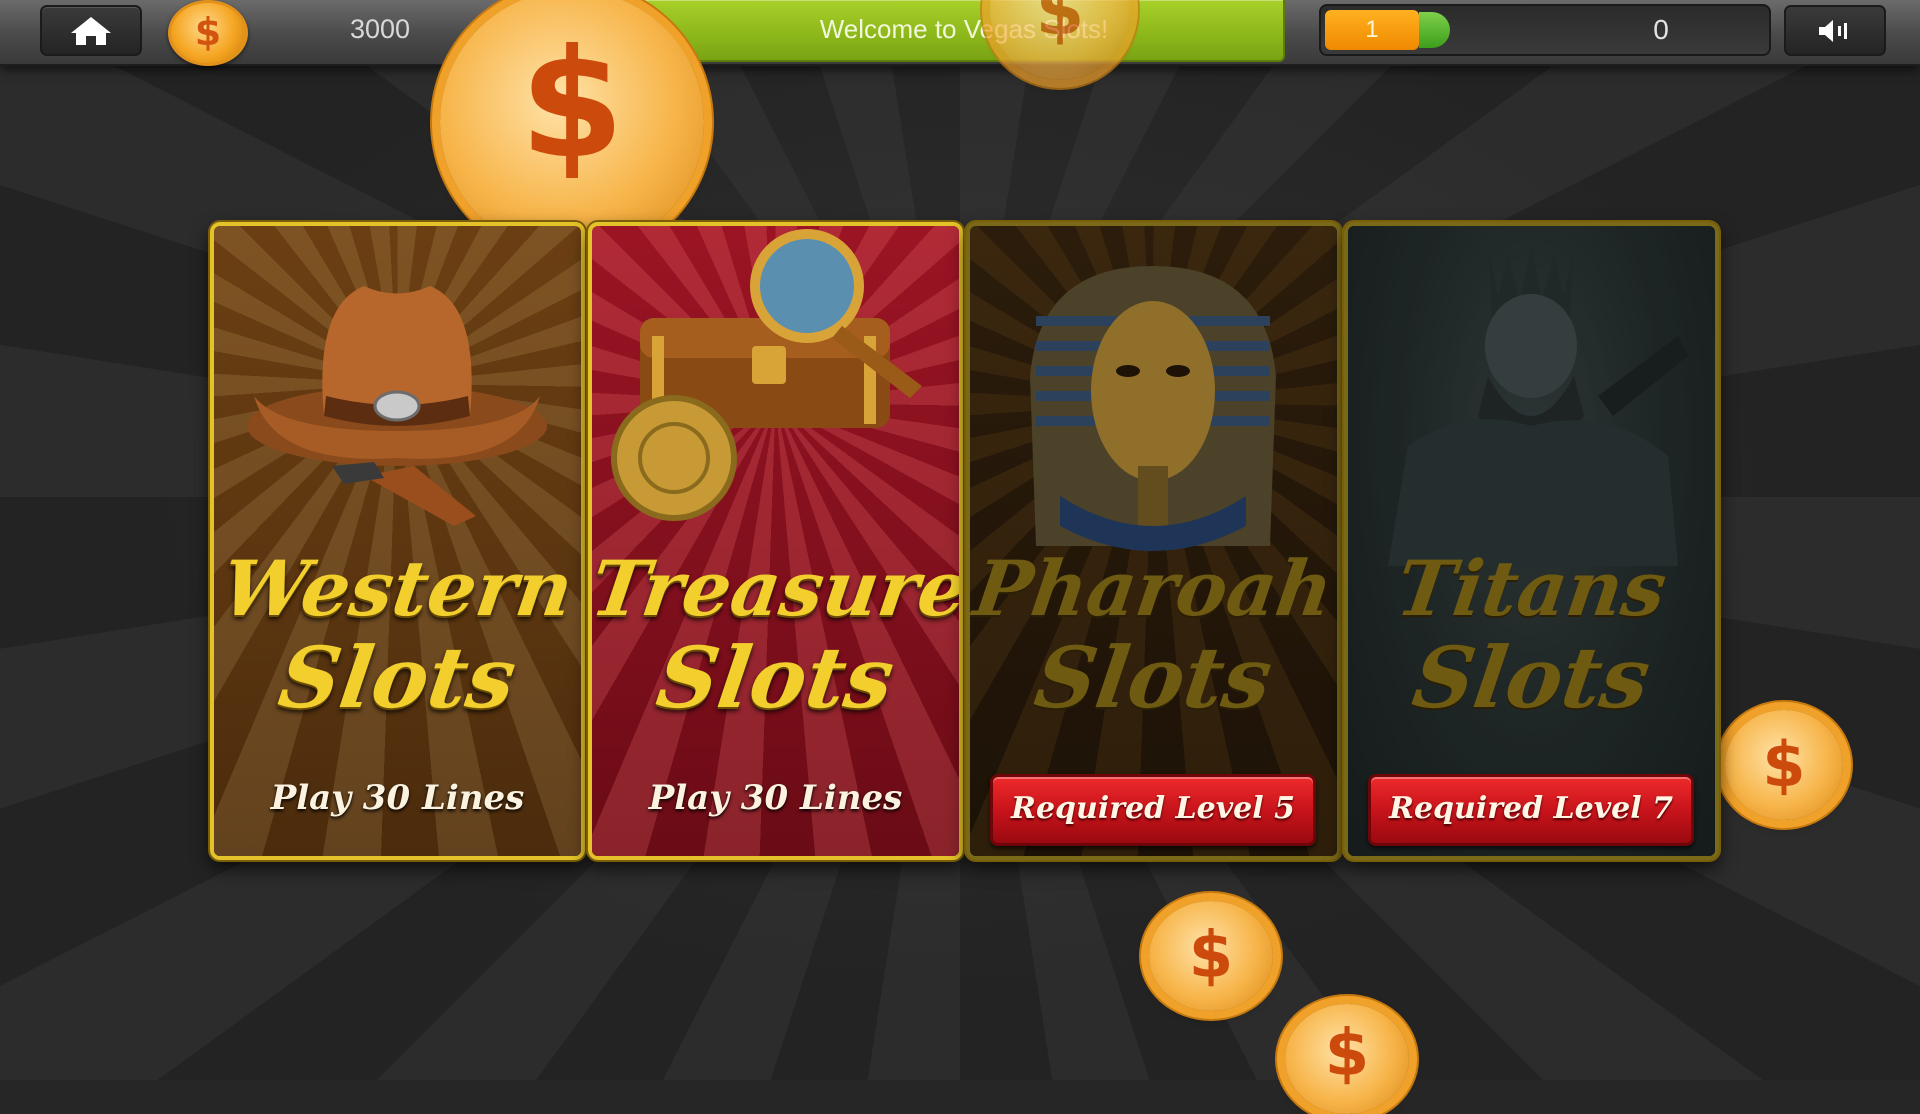 This screenshot has height=1114, width=1920. What do you see at coordinates (1661, 29) in the screenshot?
I see `xp-value: 0` at bounding box center [1661, 29].